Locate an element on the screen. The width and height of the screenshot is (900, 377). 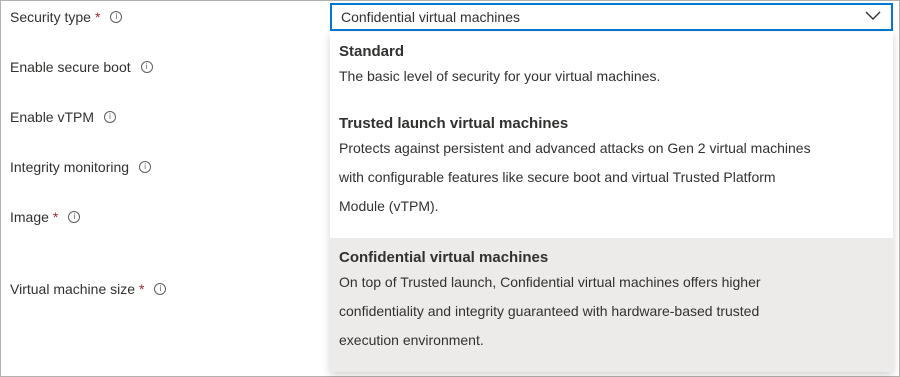
integrity-monitoring-label: Integrity monitoring i is located at coordinates (81, 167).